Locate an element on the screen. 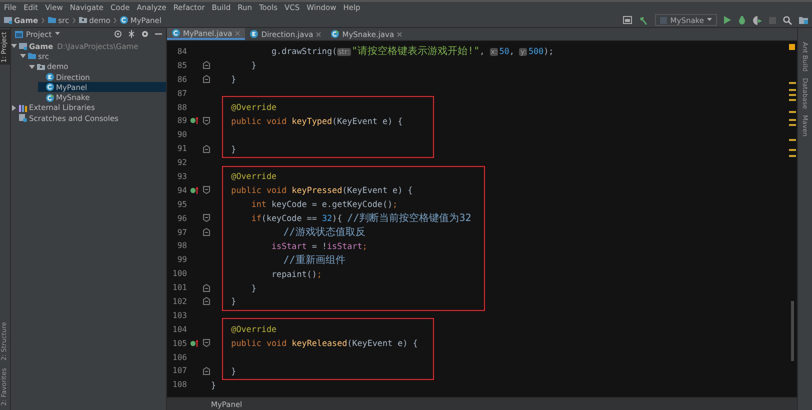 The height and width of the screenshot is (410, 812). code-line: if(keyCode == 32){ //判断当前按空格键值为32 is located at coordinates (361, 219).